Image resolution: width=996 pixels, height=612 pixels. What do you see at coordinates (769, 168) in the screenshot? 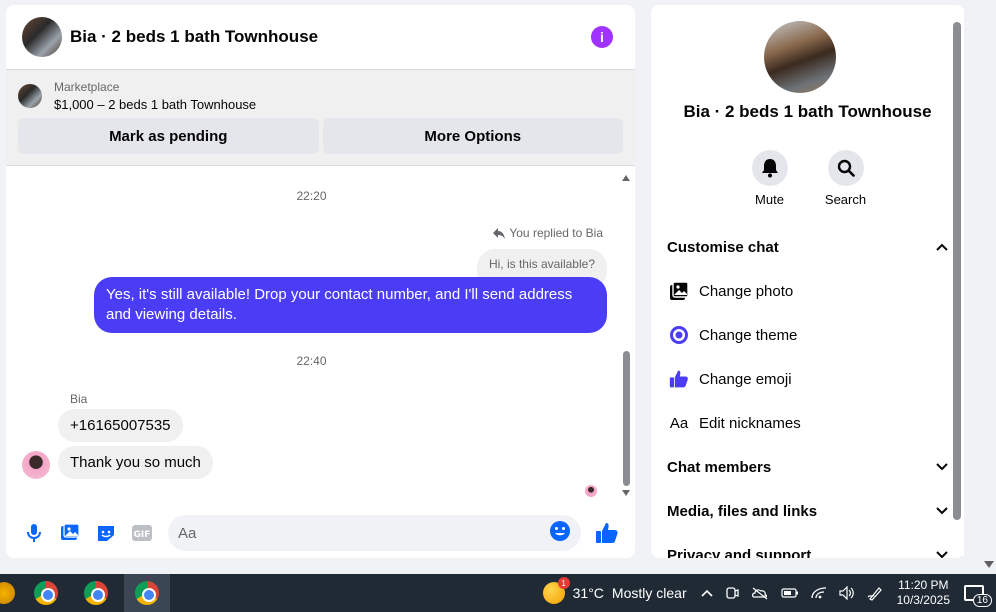
I see `bell-icon` at bounding box center [769, 168].